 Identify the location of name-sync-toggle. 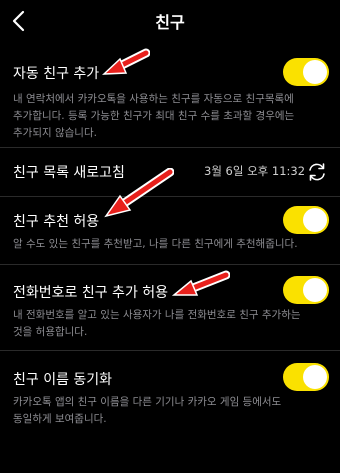
(306, 377).